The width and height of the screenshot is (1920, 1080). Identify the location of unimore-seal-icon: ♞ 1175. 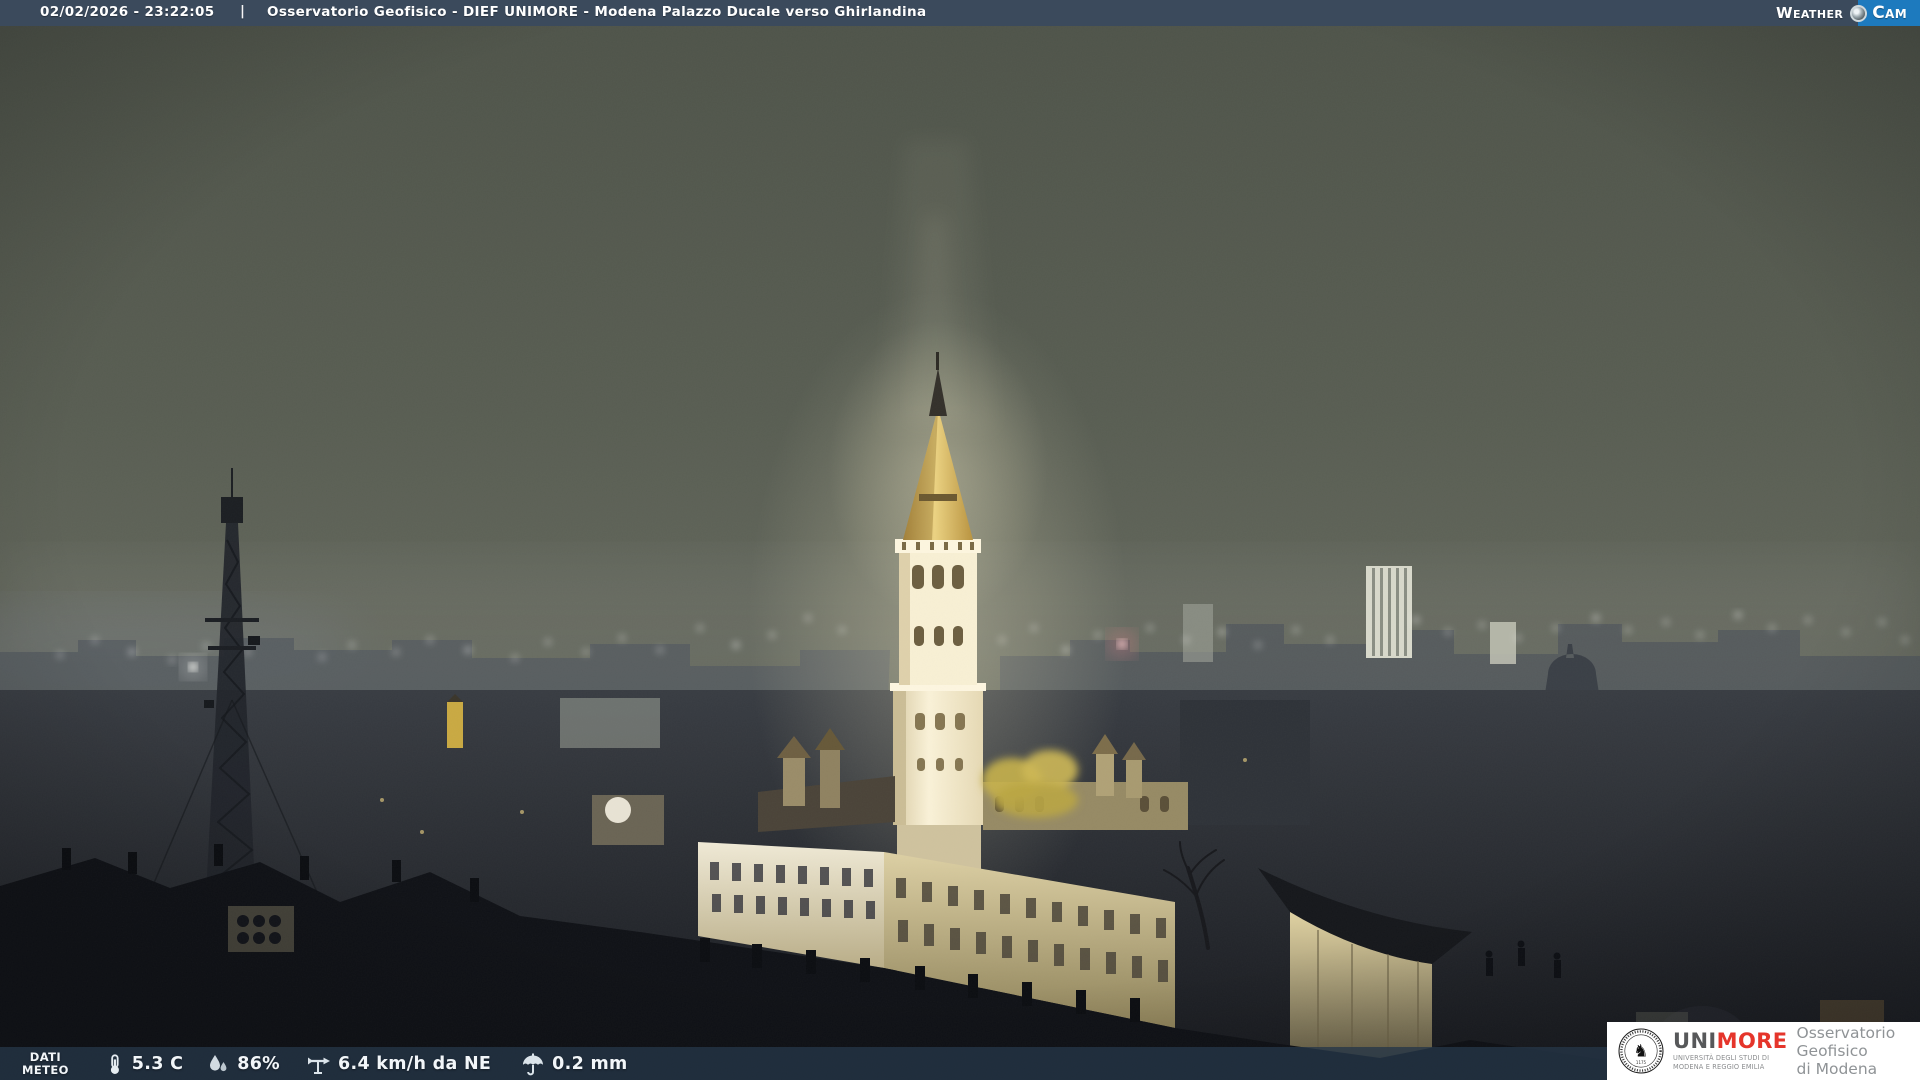
(1641, 1051).